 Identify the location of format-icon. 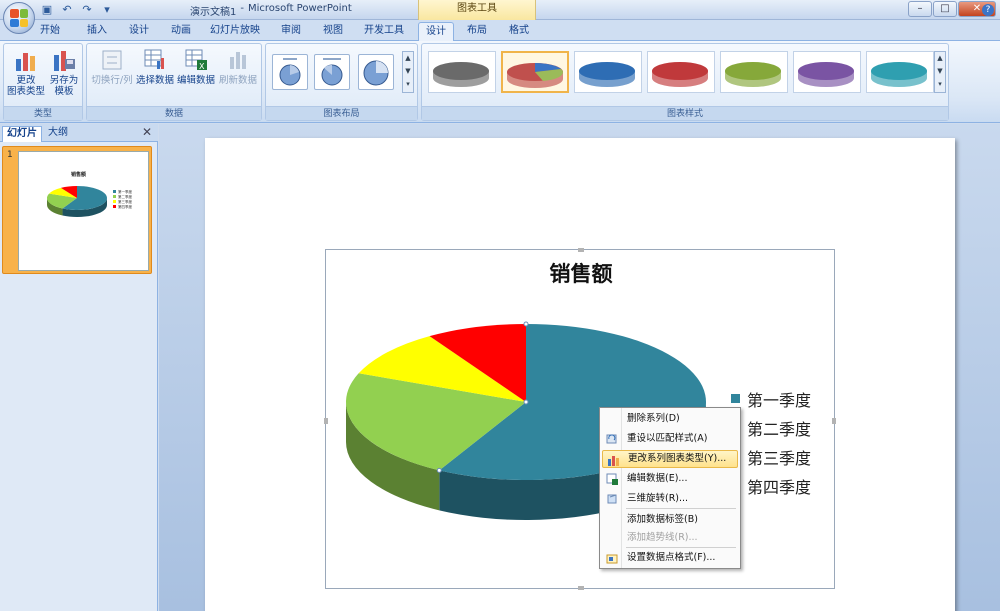
(612, 559).